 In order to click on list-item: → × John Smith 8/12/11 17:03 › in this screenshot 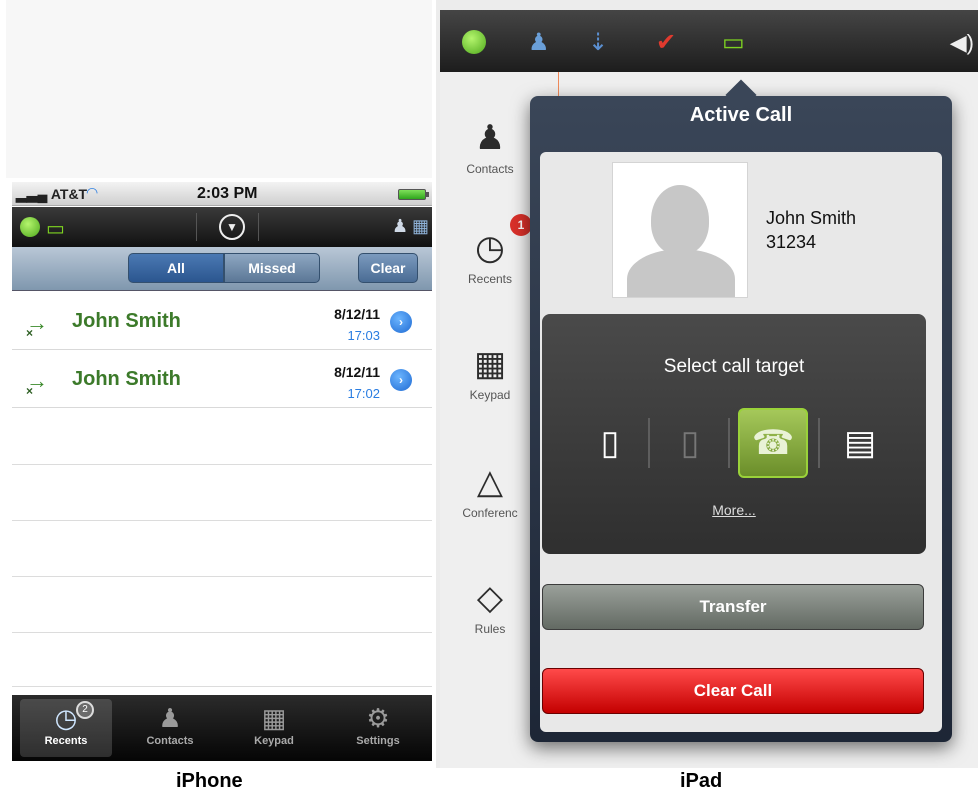, I will do `click(222, 321)`.